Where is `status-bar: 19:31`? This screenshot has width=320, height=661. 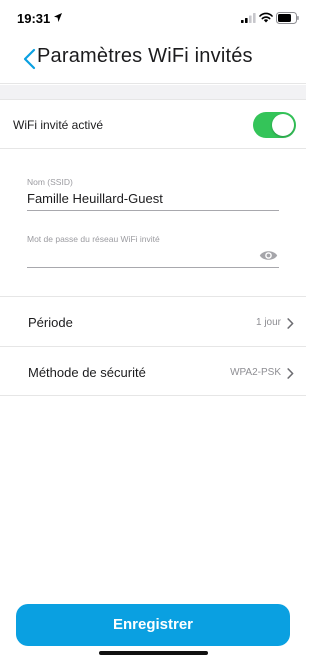 status-bar: 19:31 is located at coordinates (153, 18).